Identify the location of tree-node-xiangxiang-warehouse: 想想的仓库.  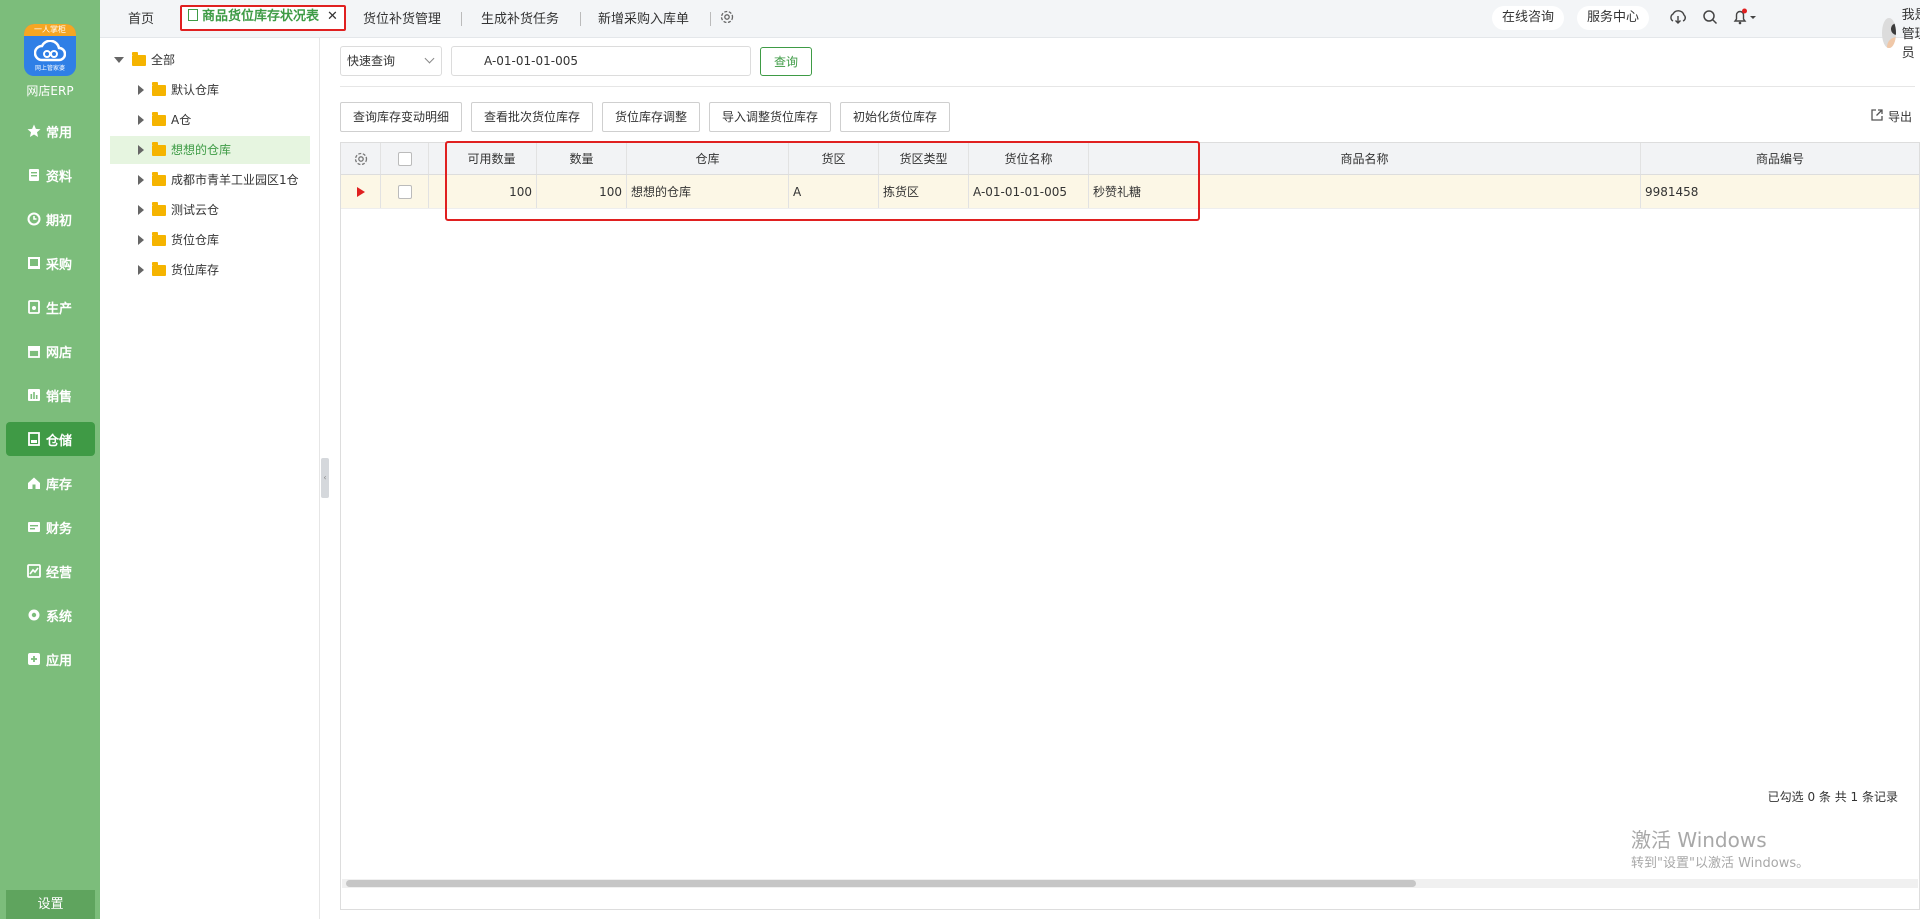
(210, 150).